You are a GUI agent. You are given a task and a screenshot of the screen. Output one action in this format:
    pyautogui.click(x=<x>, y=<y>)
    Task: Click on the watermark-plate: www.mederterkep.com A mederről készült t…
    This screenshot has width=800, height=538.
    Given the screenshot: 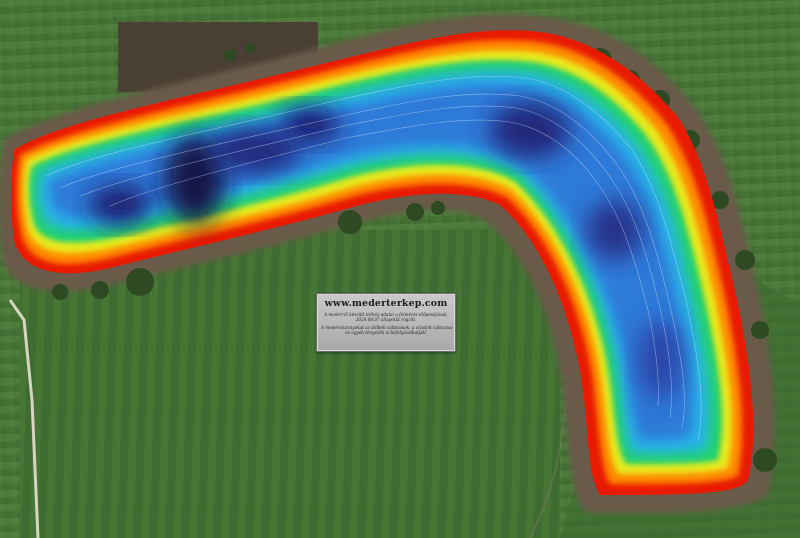 What is the action you would take?
    pyautogui.click(x=386, y=322)
    